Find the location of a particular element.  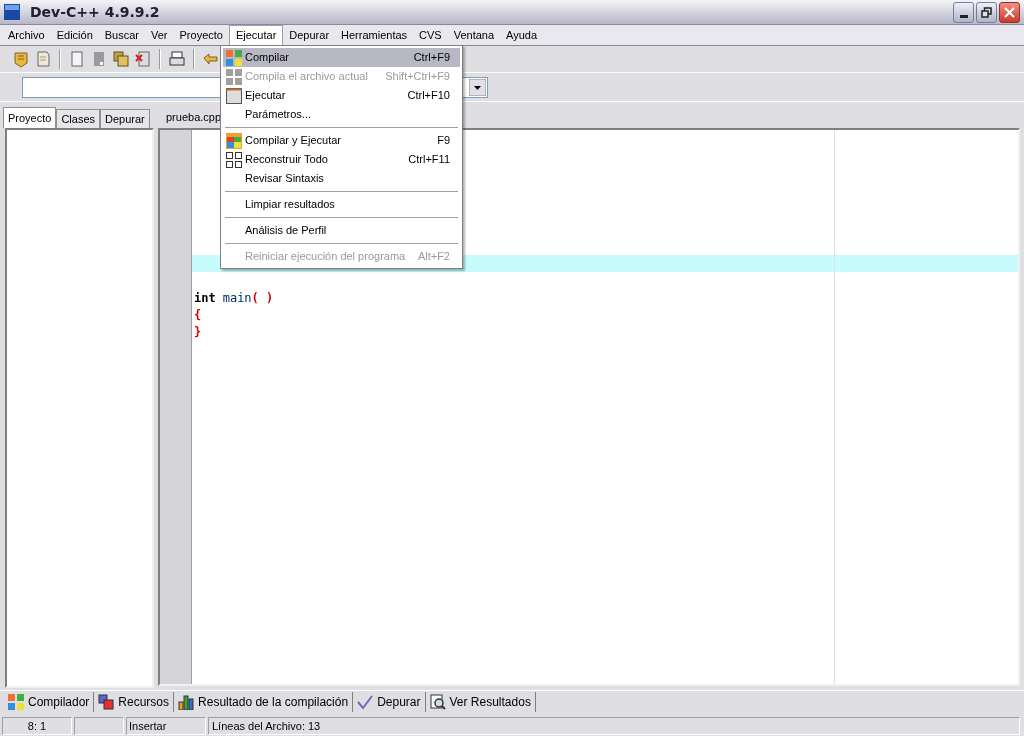

status-cell: 8: 1 is located at coordinates (37, 726).